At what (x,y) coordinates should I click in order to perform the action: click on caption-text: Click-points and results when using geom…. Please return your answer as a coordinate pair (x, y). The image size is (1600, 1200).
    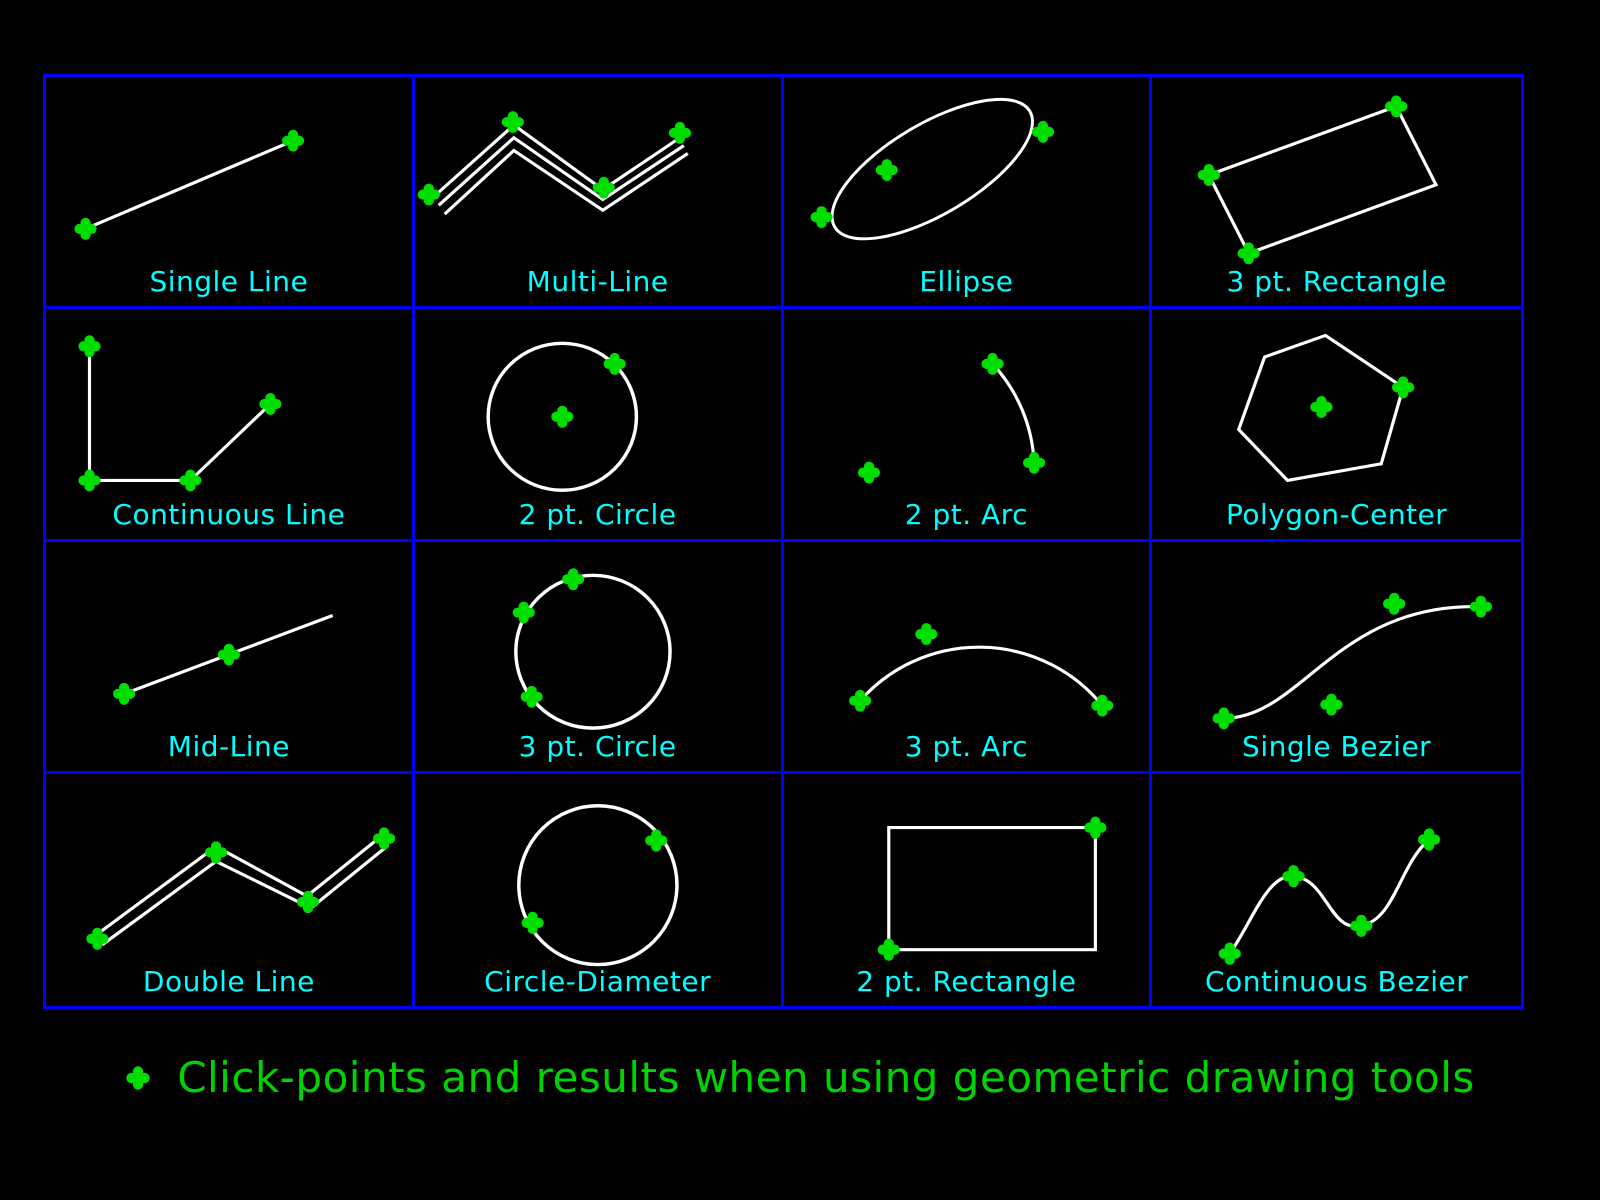
    Looking at the image, I should click on (826, 1077).